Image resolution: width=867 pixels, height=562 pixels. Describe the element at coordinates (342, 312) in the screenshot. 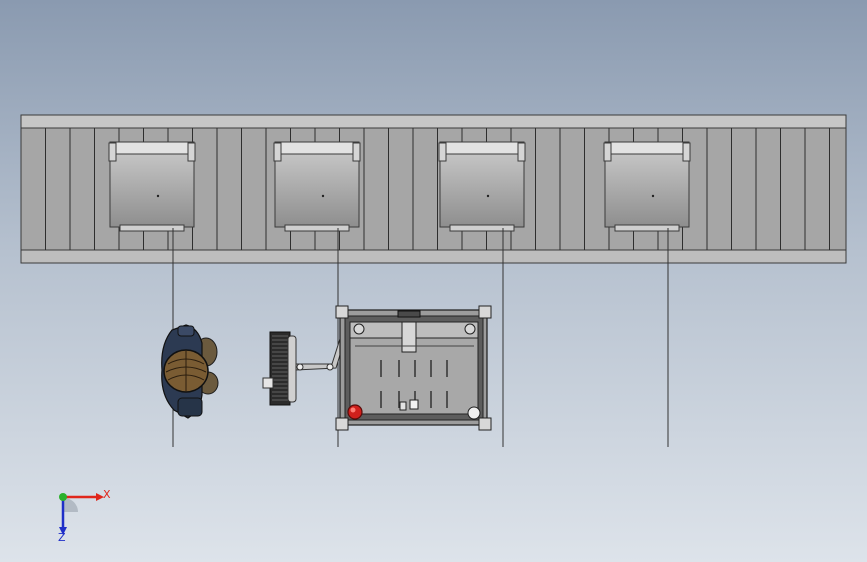

I see `corner-bracket-tl` at that location.